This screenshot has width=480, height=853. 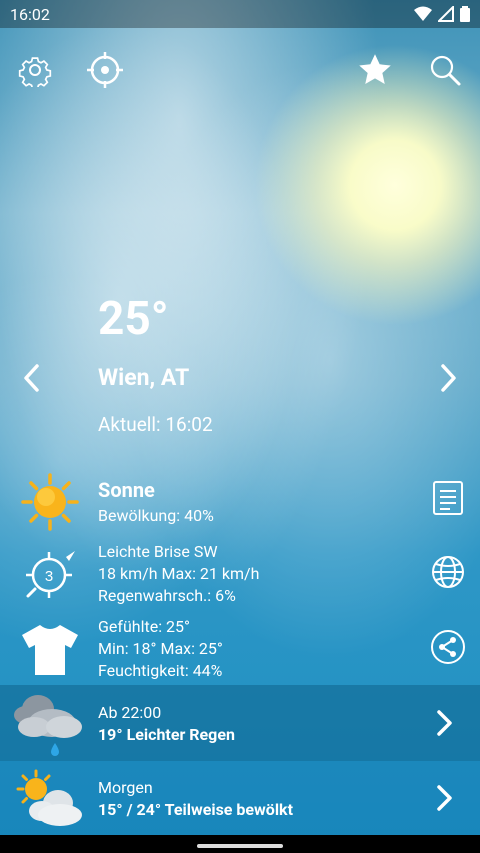 What do you see at coordinates (446, 14) in the screenshot?
I see `signal-icon` at bounding box center [446, 14].